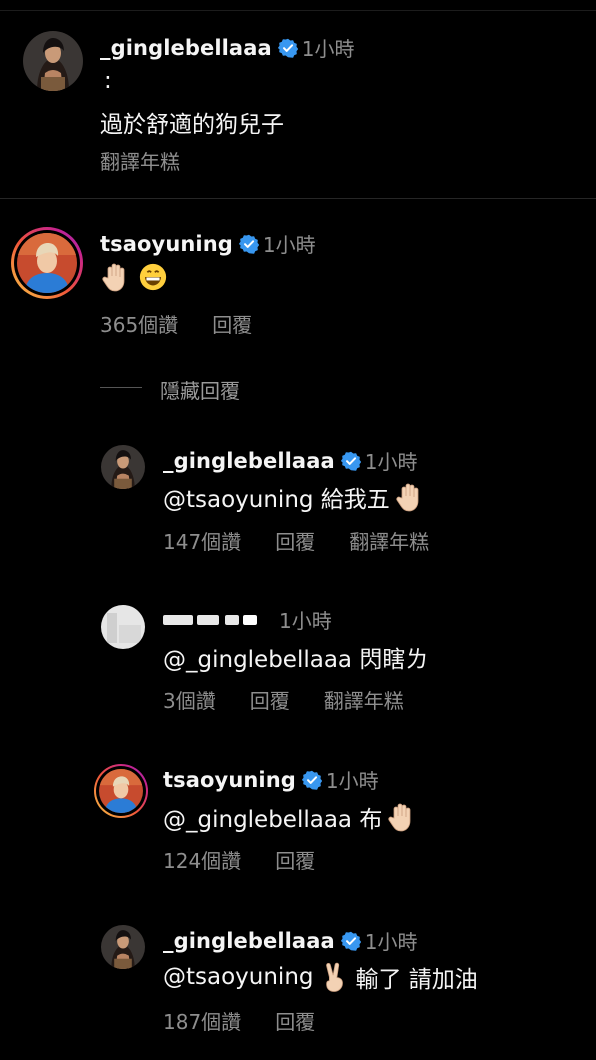 Image resolution: width=596 pixels, height=1060 pixels. Describe the element at coordinates (192, 125) in the screenshot. I see `comment-text-line2: 過於舒適的狗兒子` at that location.